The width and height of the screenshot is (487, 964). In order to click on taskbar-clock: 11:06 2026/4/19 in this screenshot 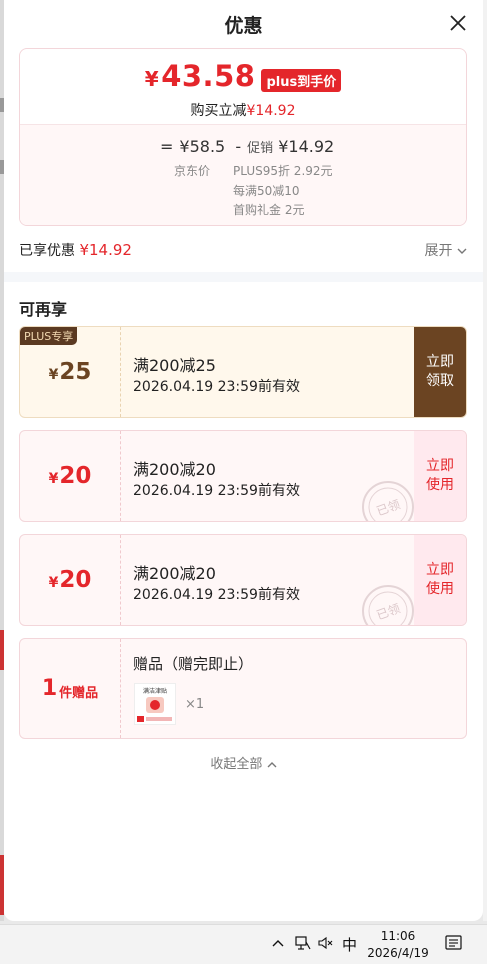, I will do `click(398, 945)`.